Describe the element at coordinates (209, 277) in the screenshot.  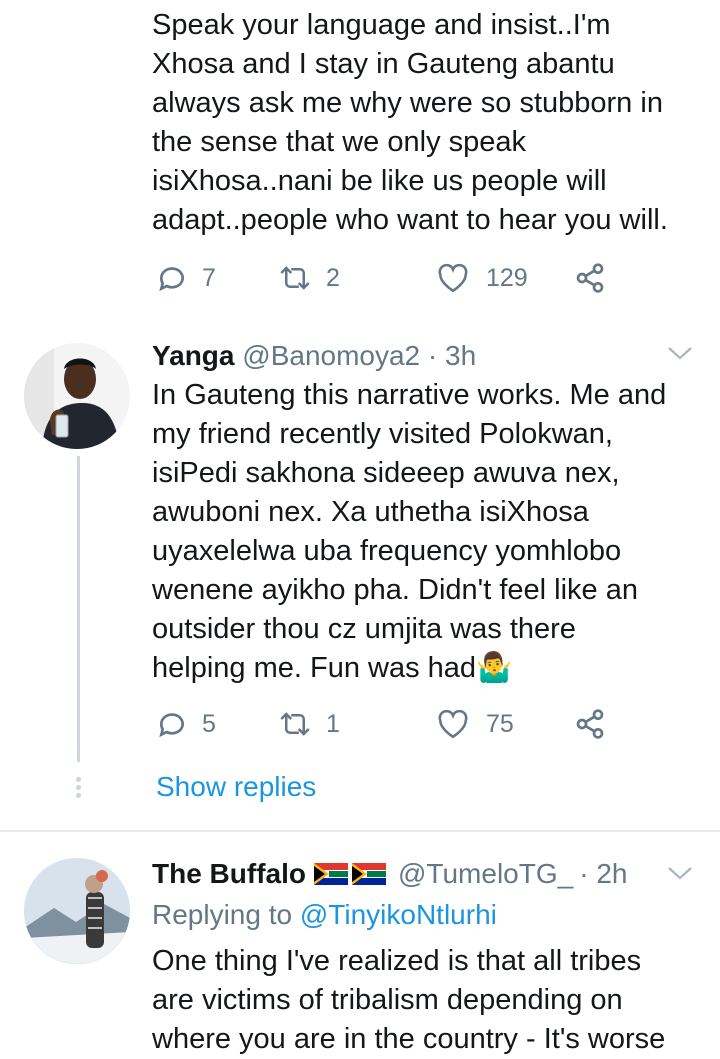
I see `reply-count: 7` at that location.